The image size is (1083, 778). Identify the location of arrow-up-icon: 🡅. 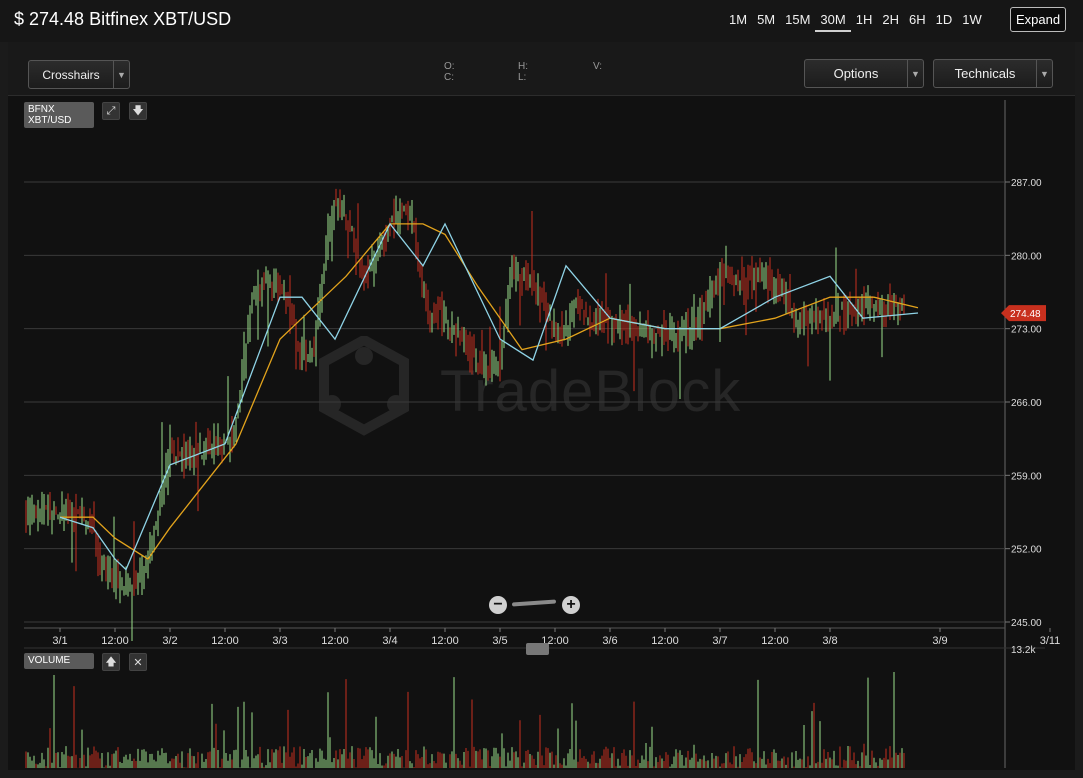
(111, 662).